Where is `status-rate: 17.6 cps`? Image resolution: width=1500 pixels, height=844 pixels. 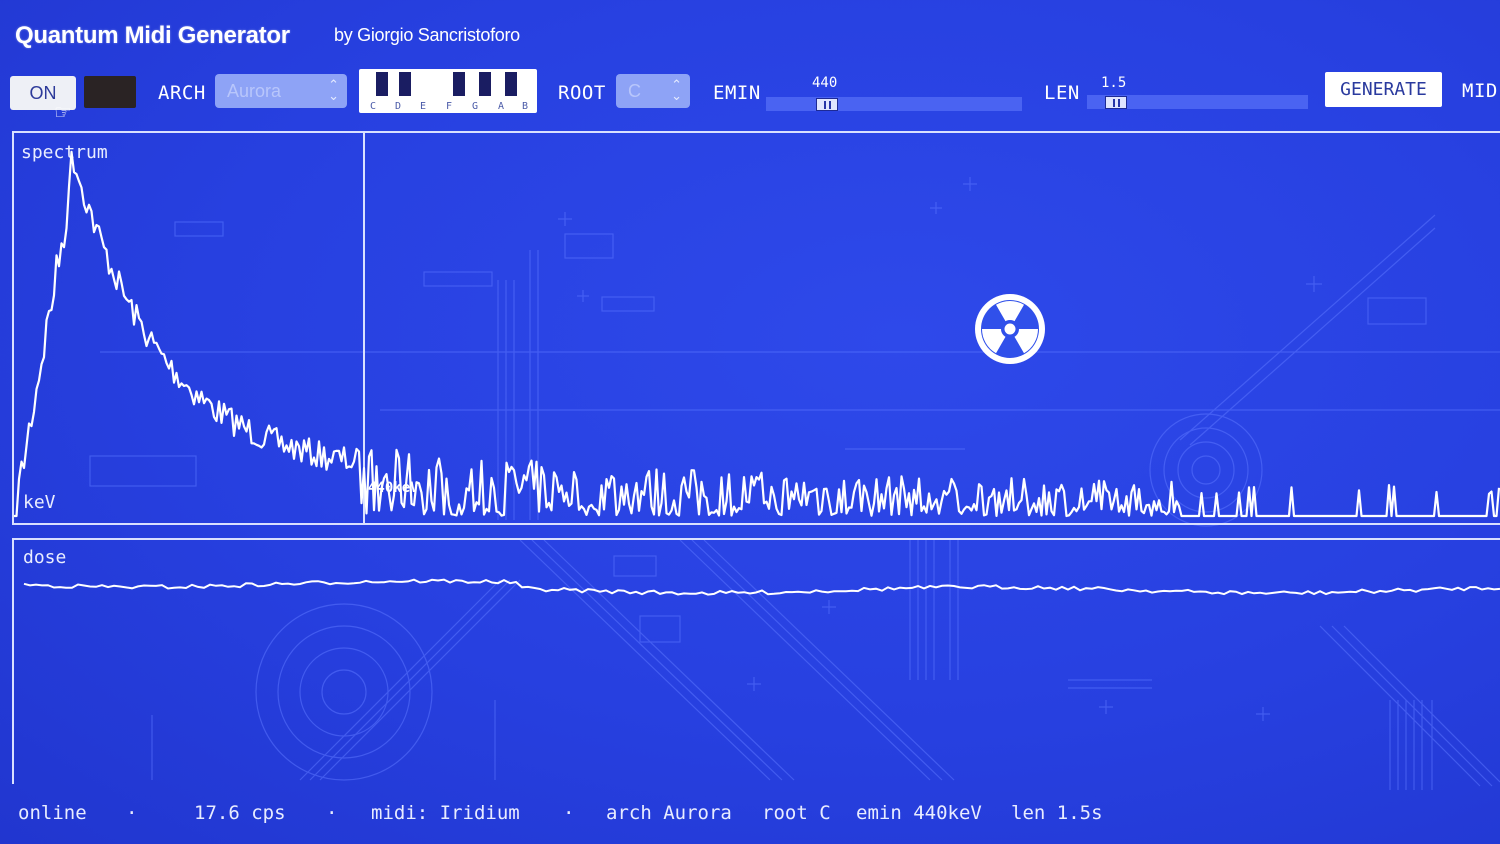
status-rate: 17.6 cps is located at coordinates (240, 813).